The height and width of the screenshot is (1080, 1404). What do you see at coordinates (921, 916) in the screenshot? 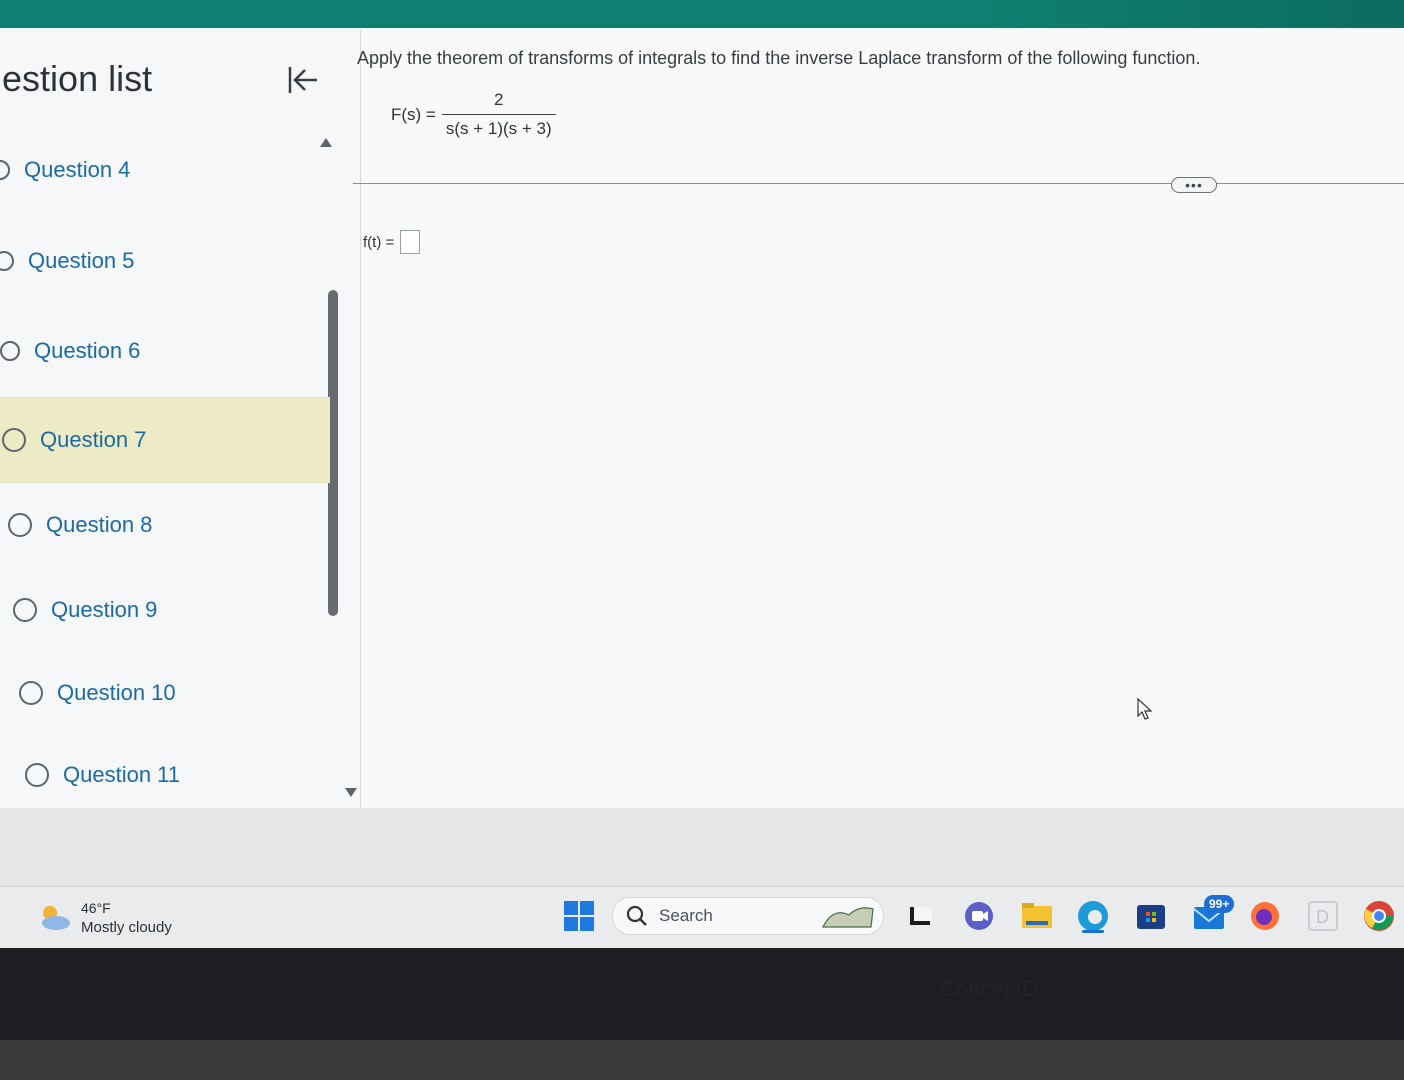
I see `task-view-icon` at bounding box center [921, 916].